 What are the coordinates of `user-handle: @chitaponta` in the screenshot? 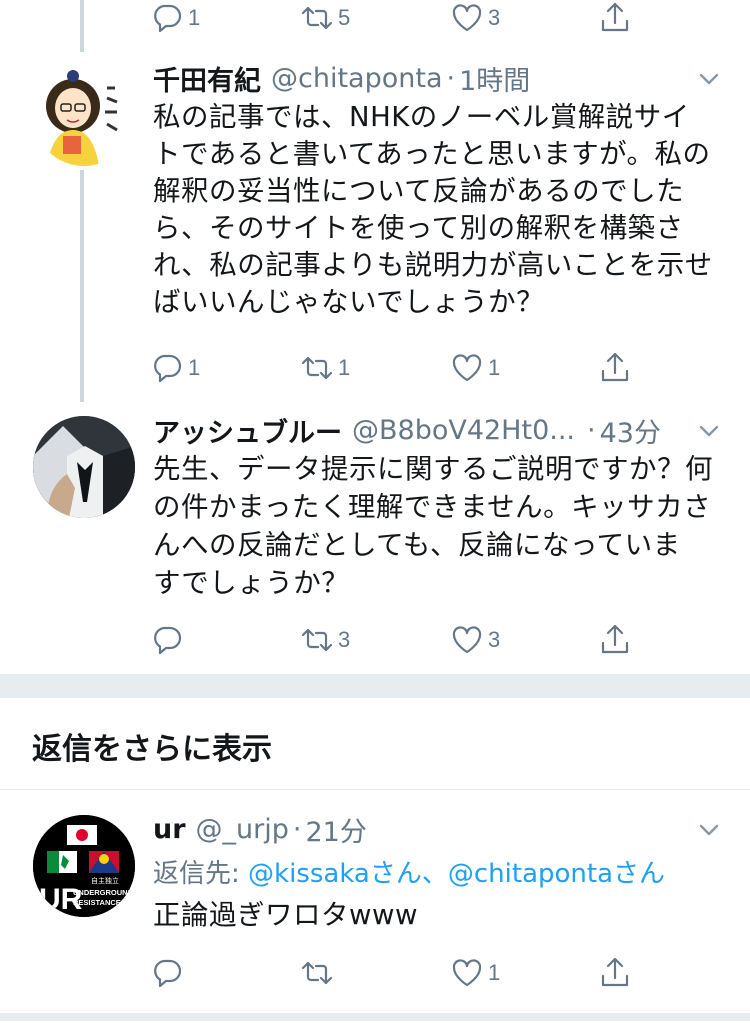 It's located at (357, 78).